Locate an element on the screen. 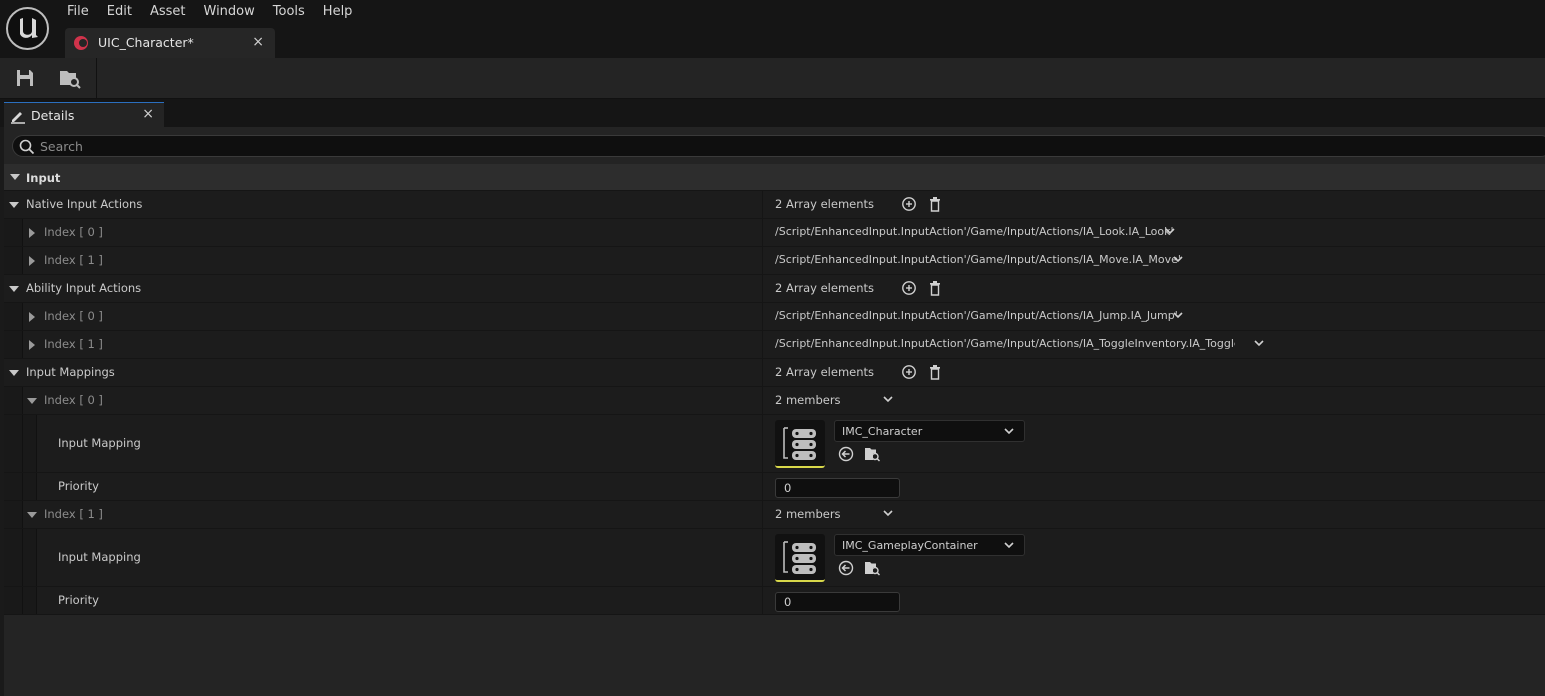 Image resolution: width=1545 pixels, height=696 pixels. details-tab-label: Details is located at coordinates (53, 115).